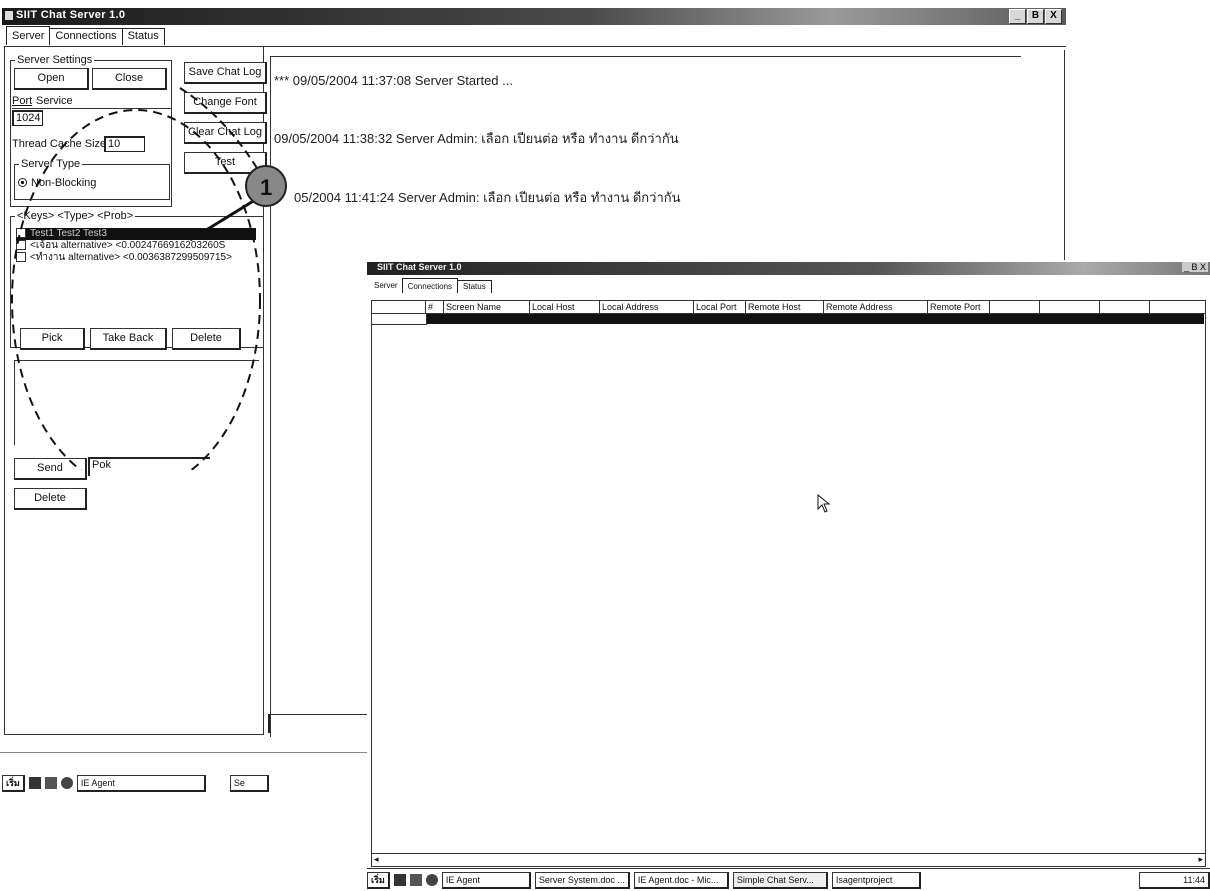 This screenshot has width=1210, height=891. I want to click on column-header: Remote Port, so click(959, 307).